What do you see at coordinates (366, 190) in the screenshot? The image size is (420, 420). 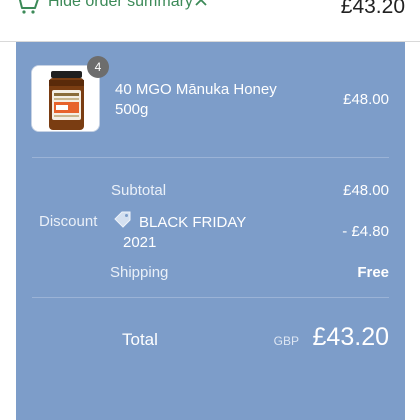 I see `subtotal-value: £48.00` at bounding box center [366, 190].